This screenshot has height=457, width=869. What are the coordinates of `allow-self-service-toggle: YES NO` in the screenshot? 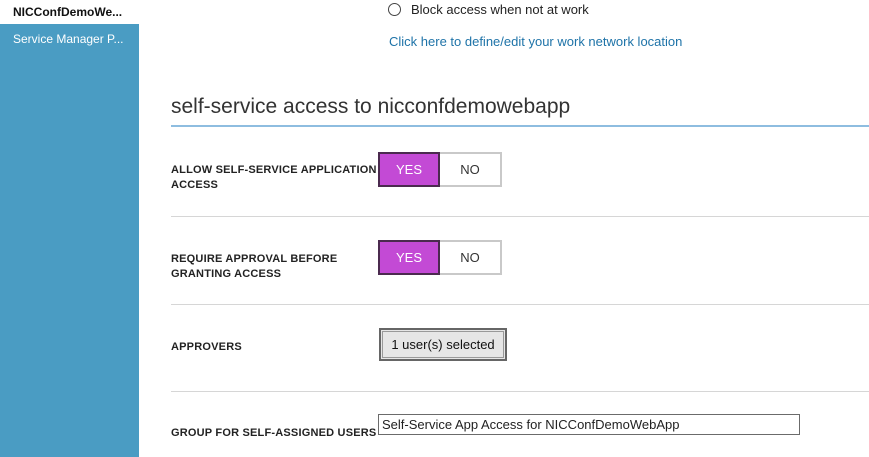 It's located at (440, 169).